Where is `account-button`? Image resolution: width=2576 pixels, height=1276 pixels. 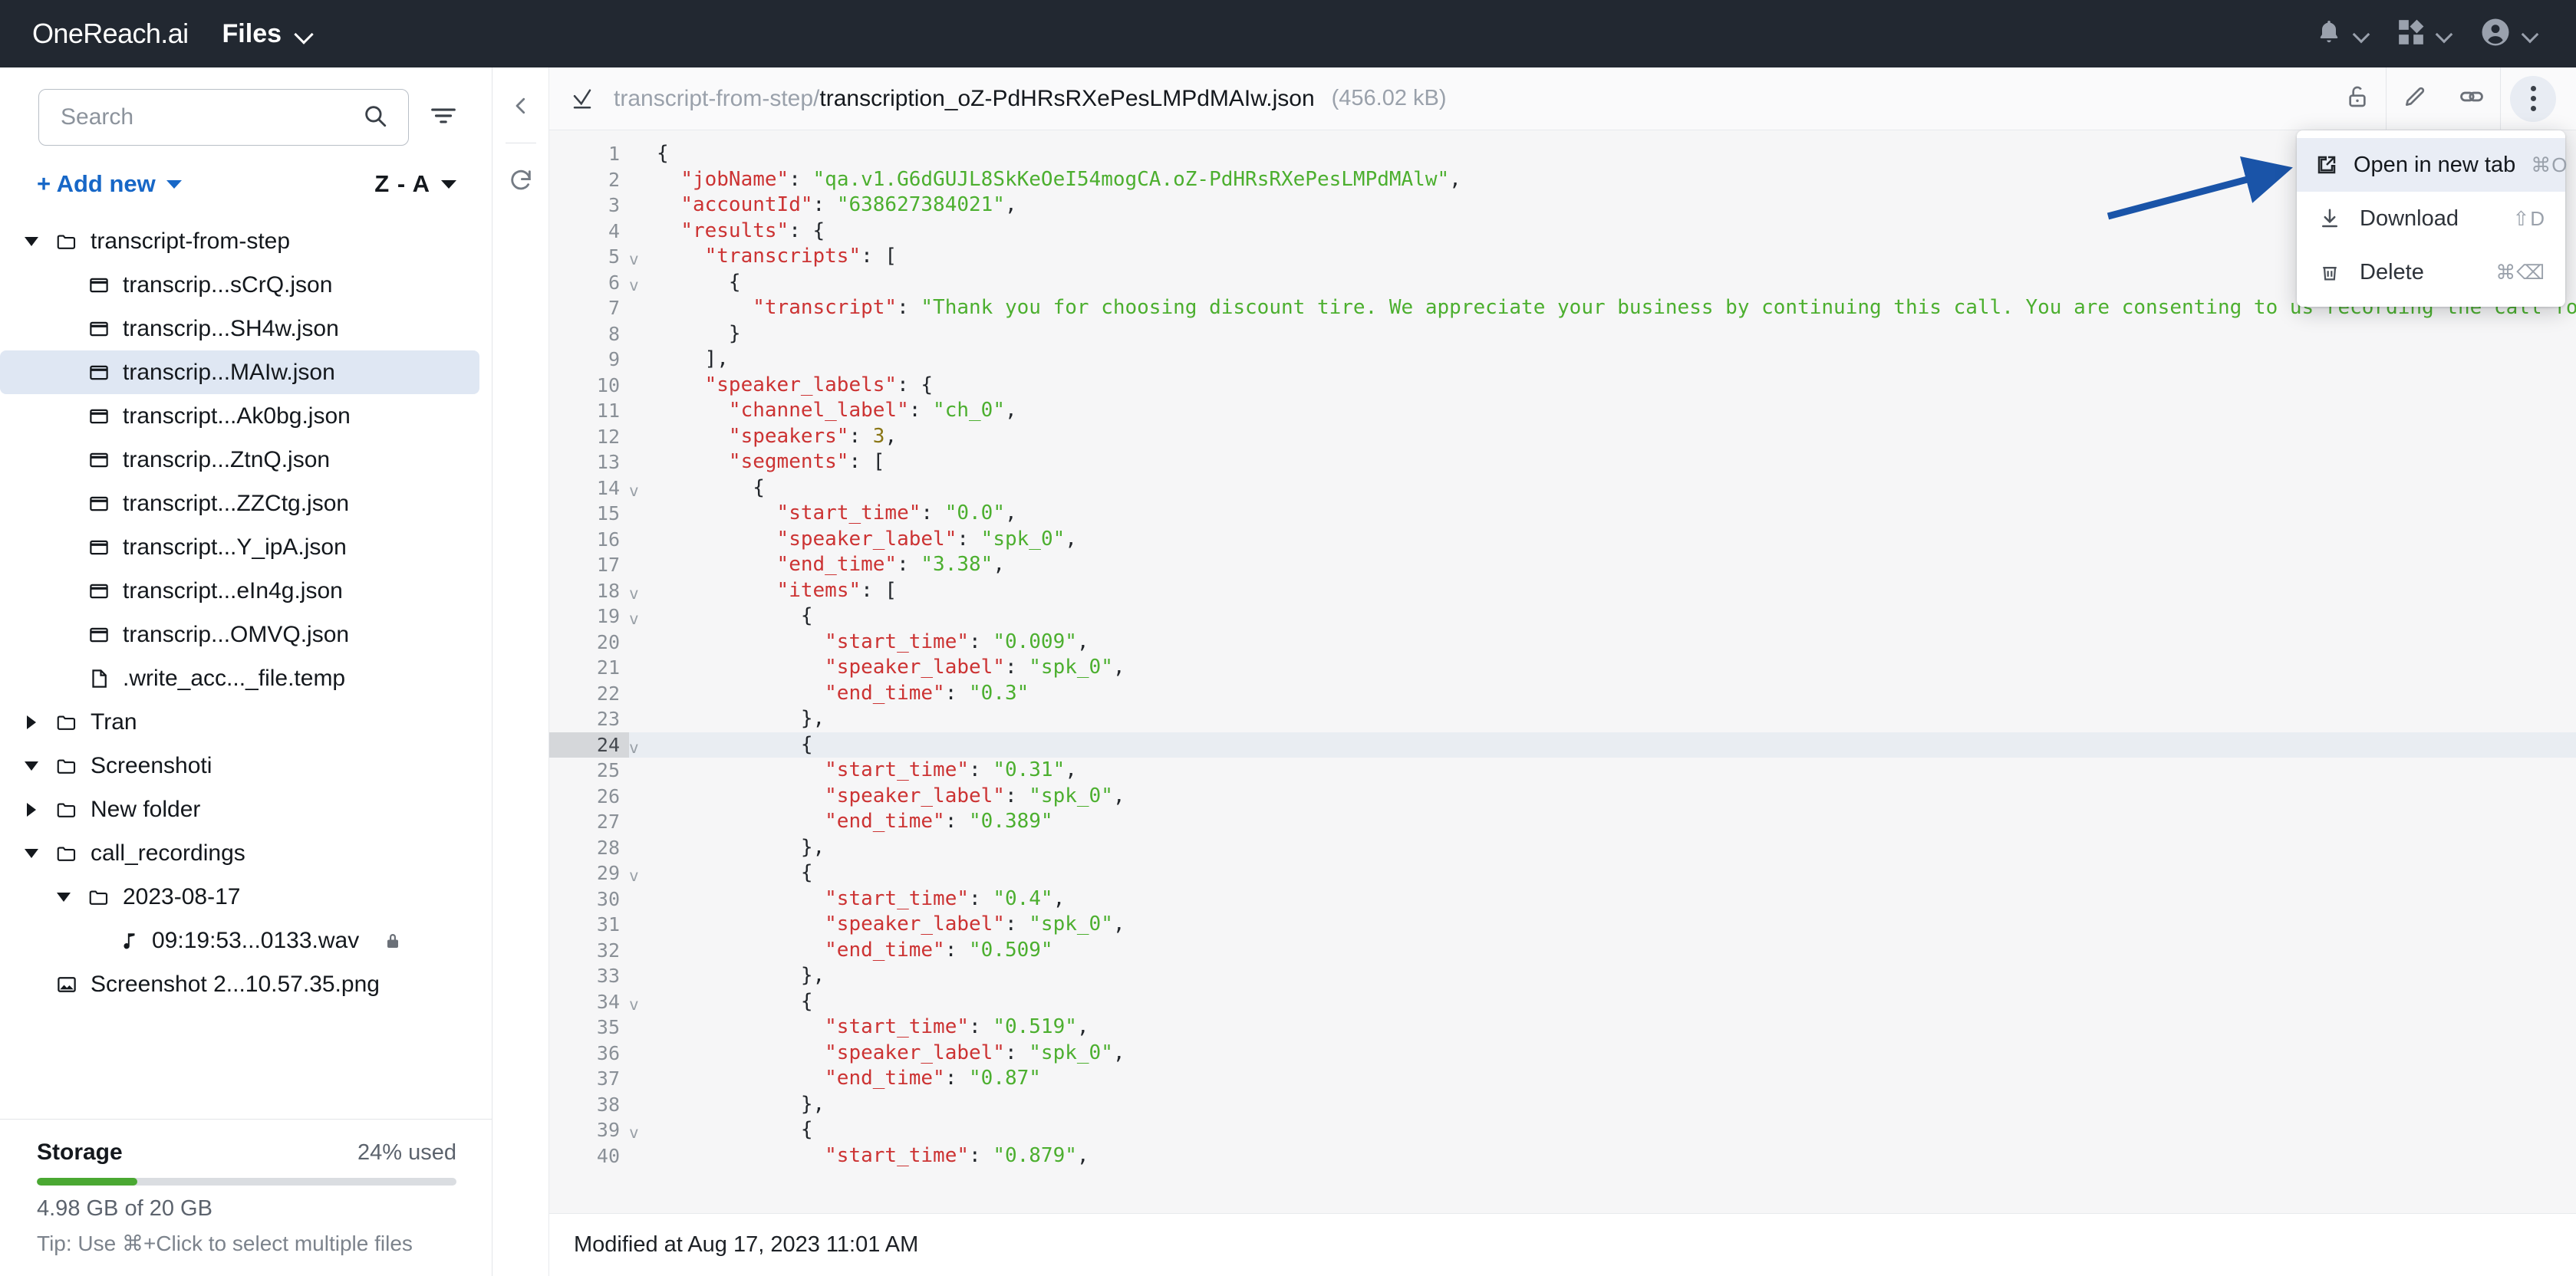
account-button is located at coordinates (2509, 34).